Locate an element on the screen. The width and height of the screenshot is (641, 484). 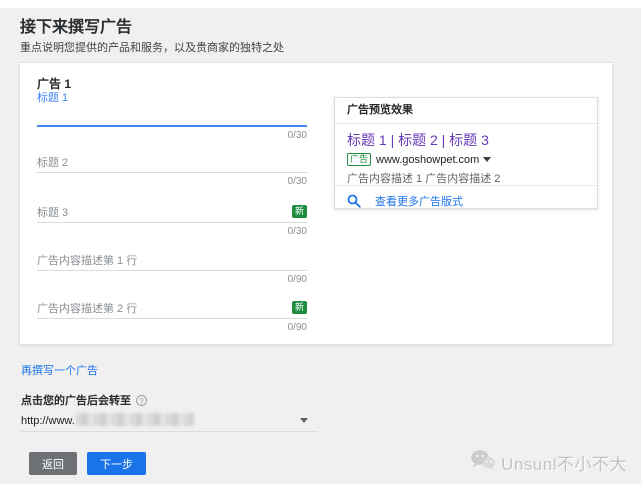
headline-1-field: 标题 1 0/30 is located at coordinates (172, 115).